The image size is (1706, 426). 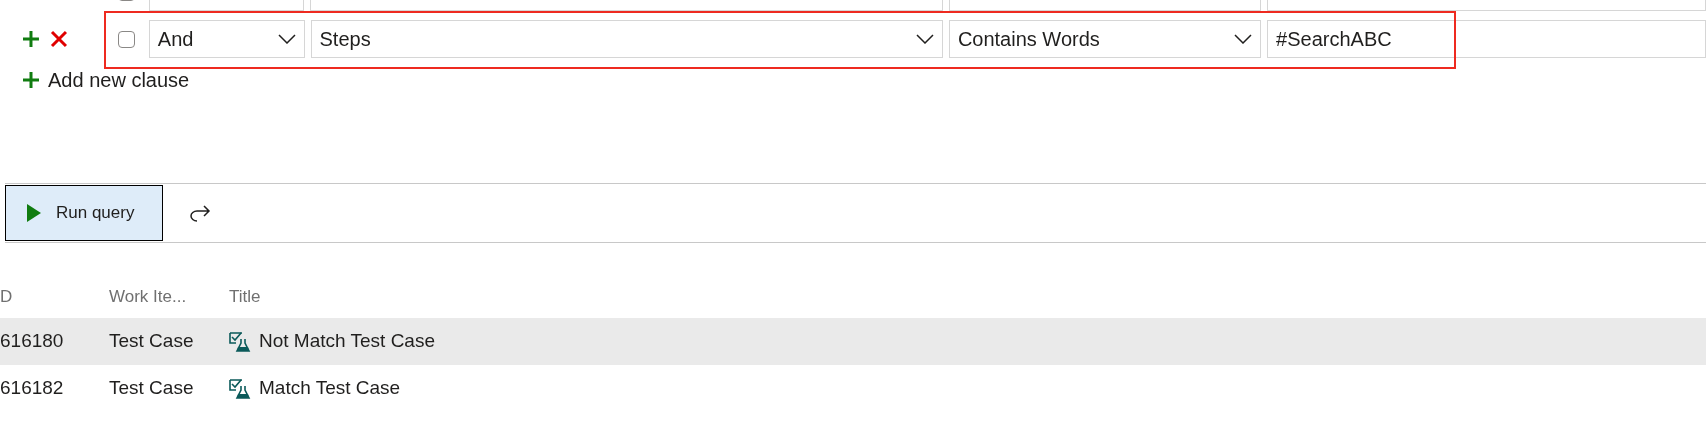 I want to click on column-header: Title, so click(x=429, y=297).